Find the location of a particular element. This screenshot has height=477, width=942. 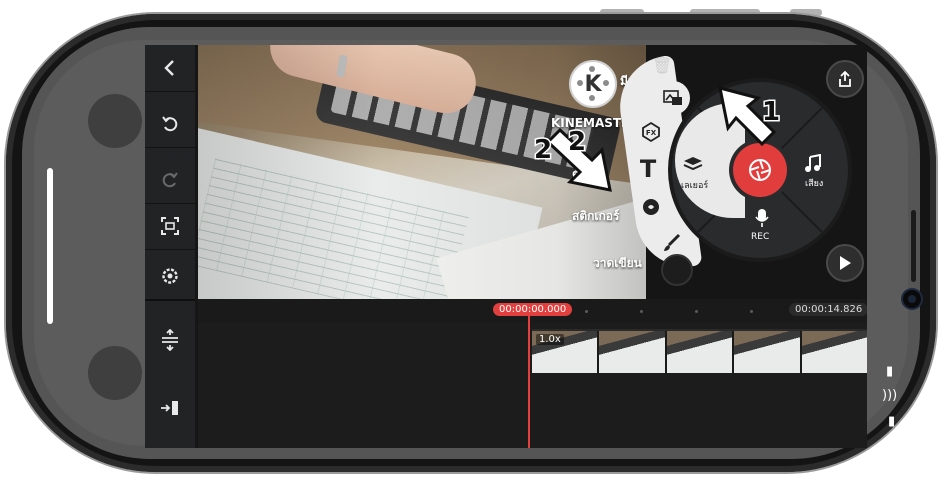

annotation-number-1: 1 is located at coordinates (771, 112).